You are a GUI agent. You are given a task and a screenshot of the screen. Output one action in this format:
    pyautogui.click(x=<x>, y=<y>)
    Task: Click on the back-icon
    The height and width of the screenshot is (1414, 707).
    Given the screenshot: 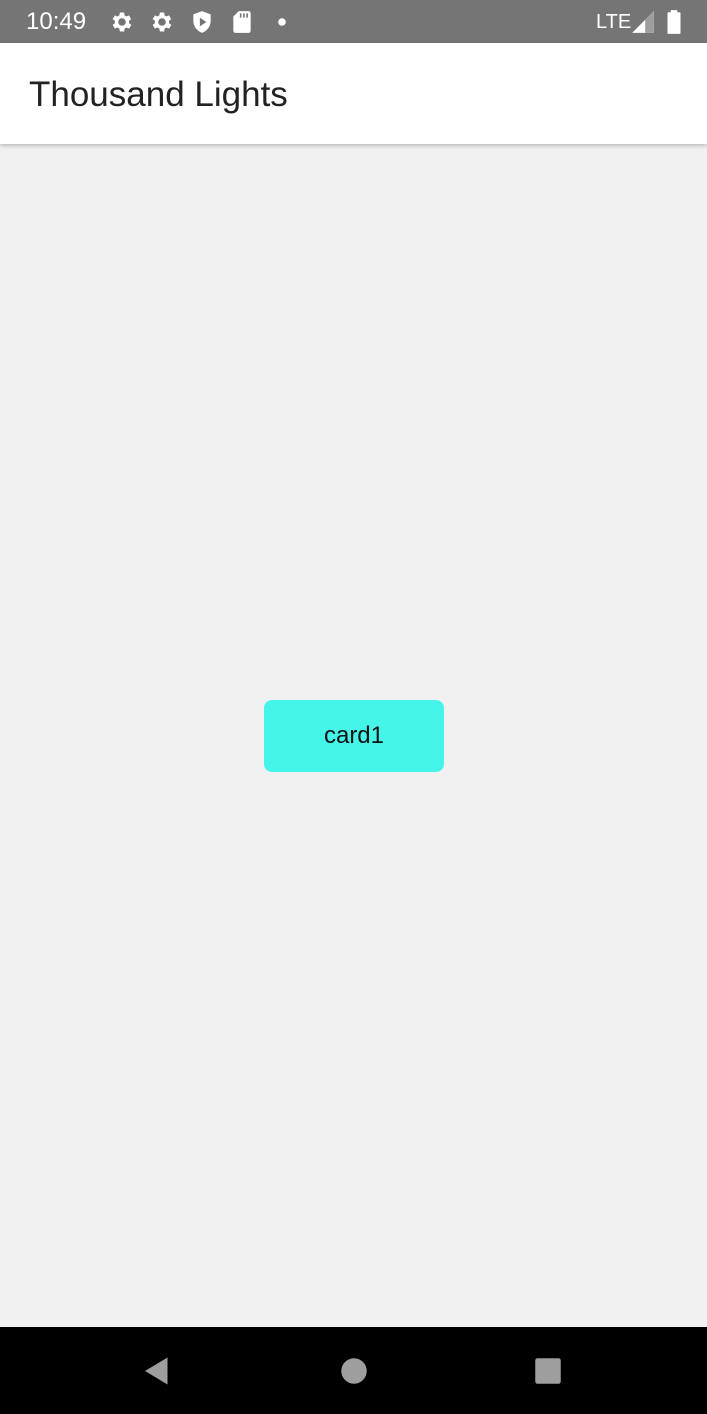 What is the action you would take?
    pyautogui.click(x=157, y=1371)
    